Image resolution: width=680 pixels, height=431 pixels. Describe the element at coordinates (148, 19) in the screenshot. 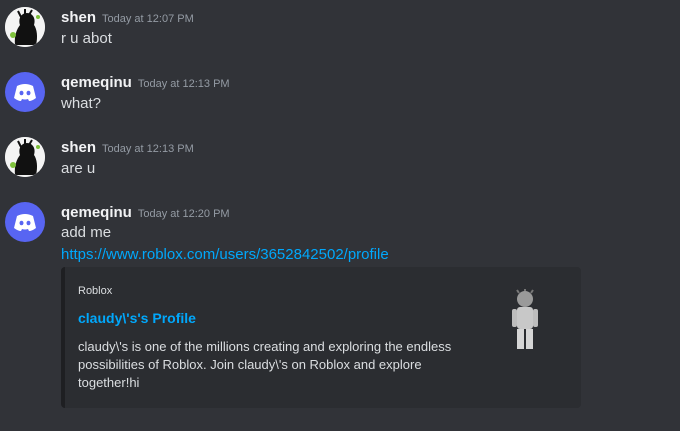

I see `timestamp: Today at 12:07 PM` at that location.